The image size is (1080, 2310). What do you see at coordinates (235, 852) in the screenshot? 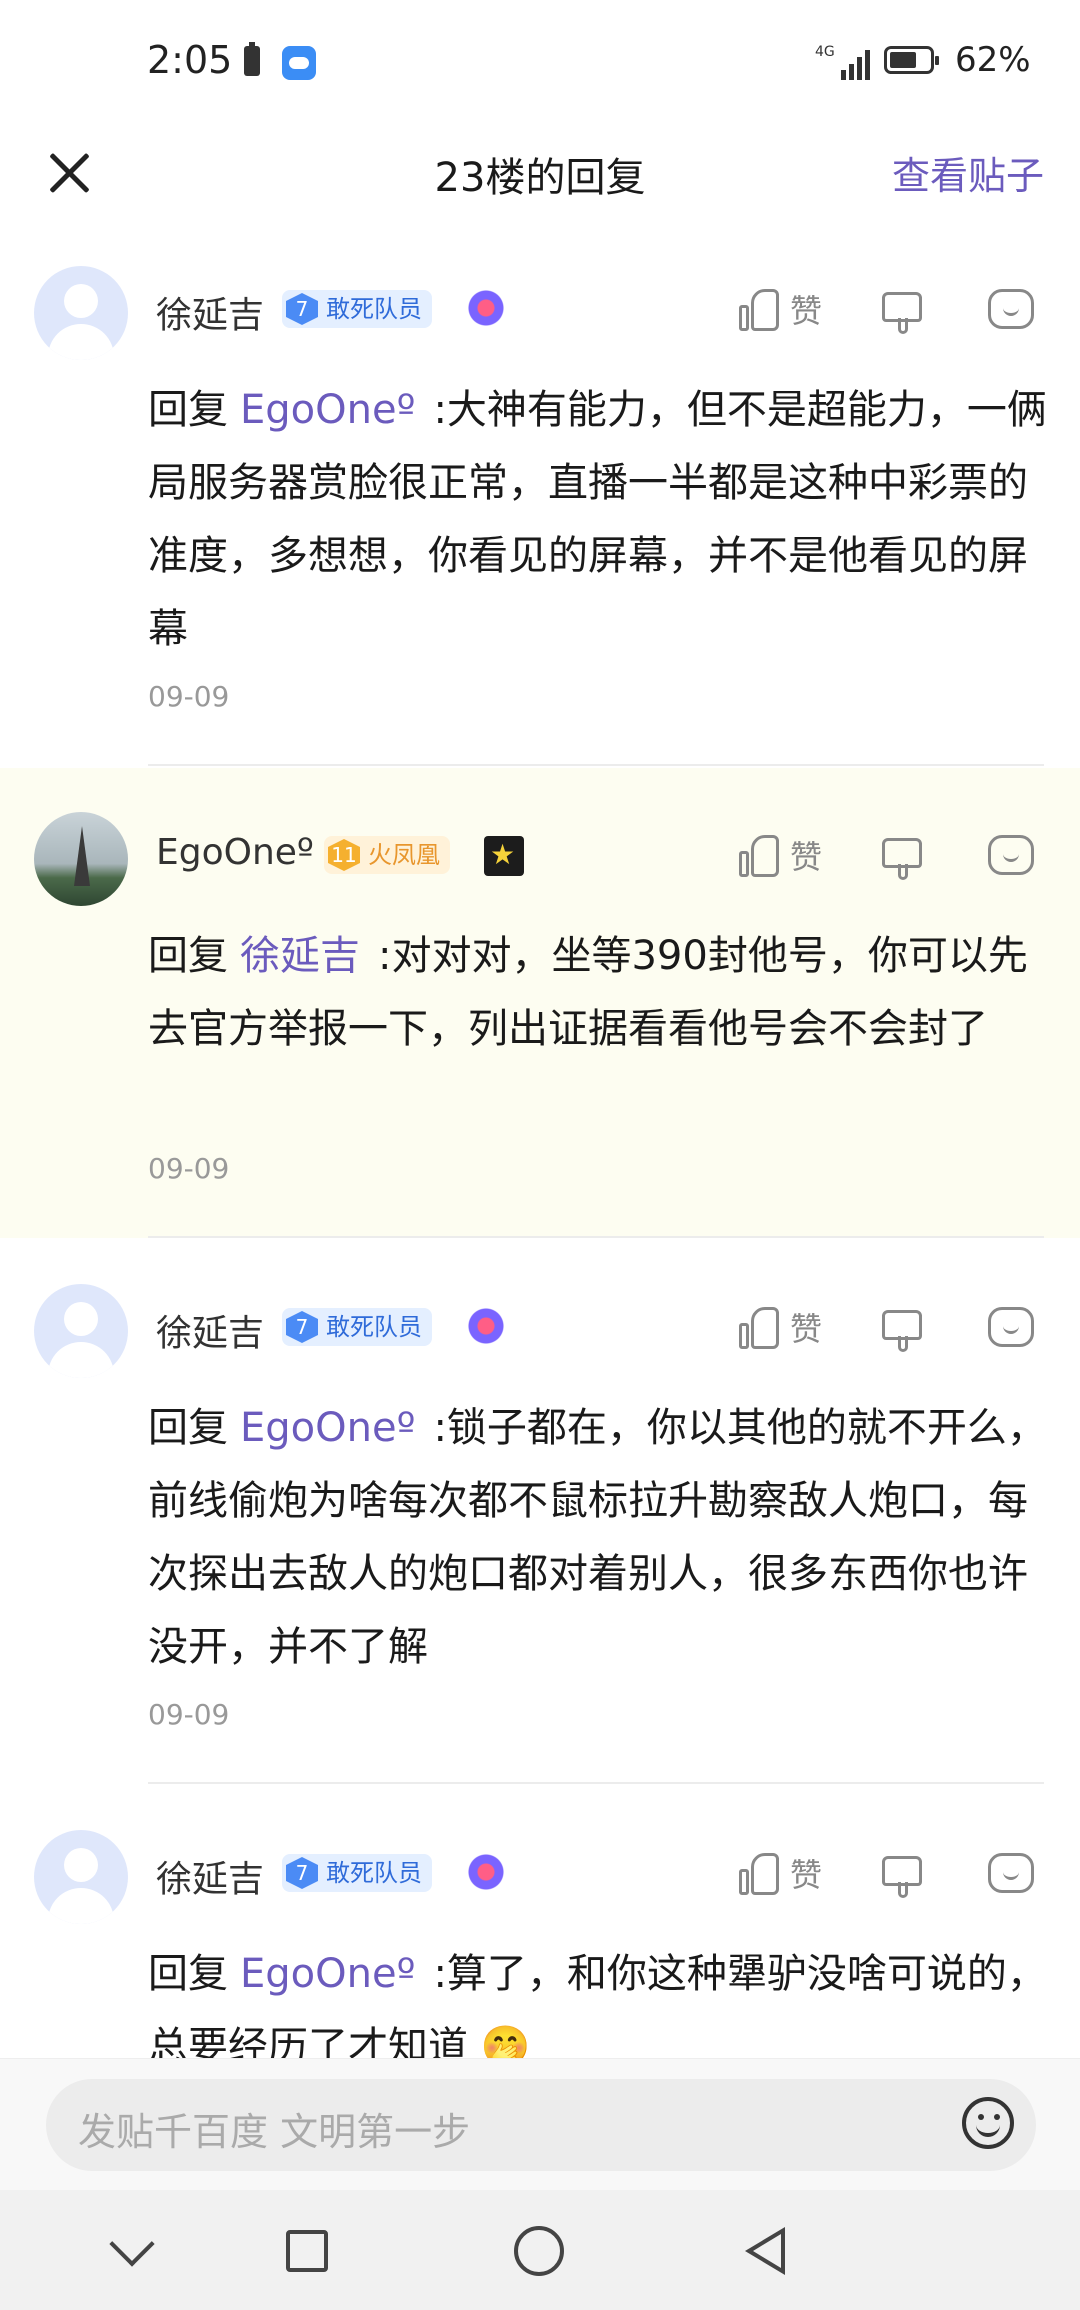
I see `username: EgoOneº` at bounding box center [235, 852].